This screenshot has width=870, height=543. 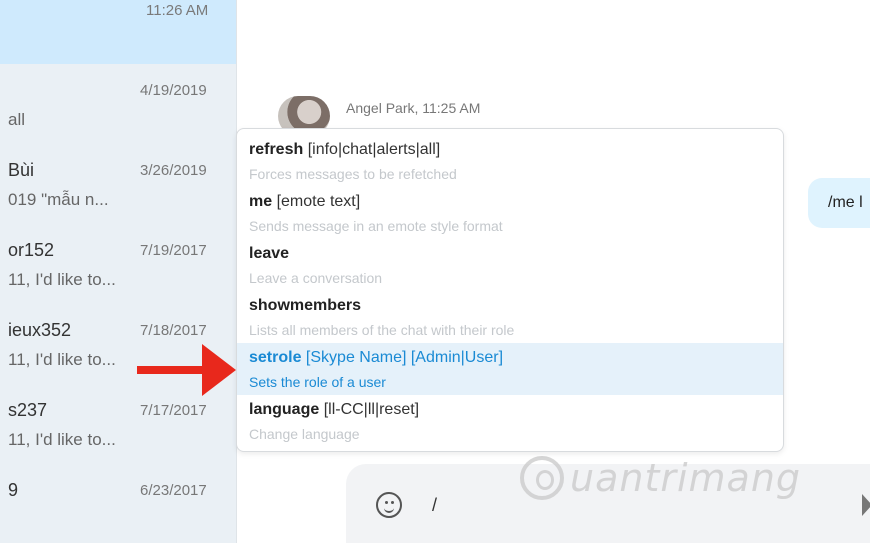 What do you see at coordinates (40, 330) in the screenshot?
I see `conversation-name: ieux352` at bounding box center [40, 330].